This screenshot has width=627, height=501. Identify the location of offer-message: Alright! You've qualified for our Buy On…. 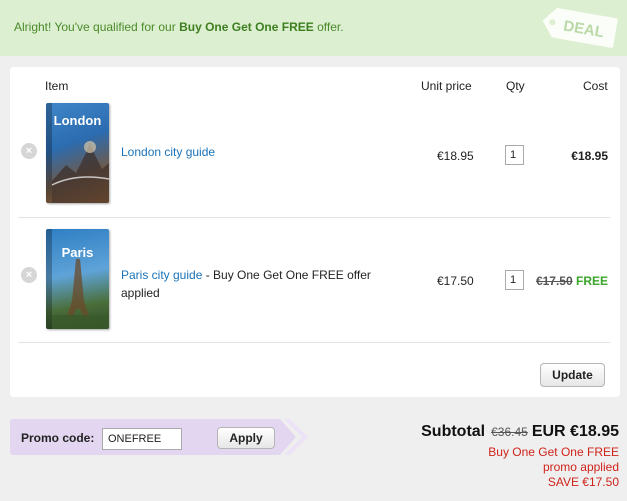
(179, 27).